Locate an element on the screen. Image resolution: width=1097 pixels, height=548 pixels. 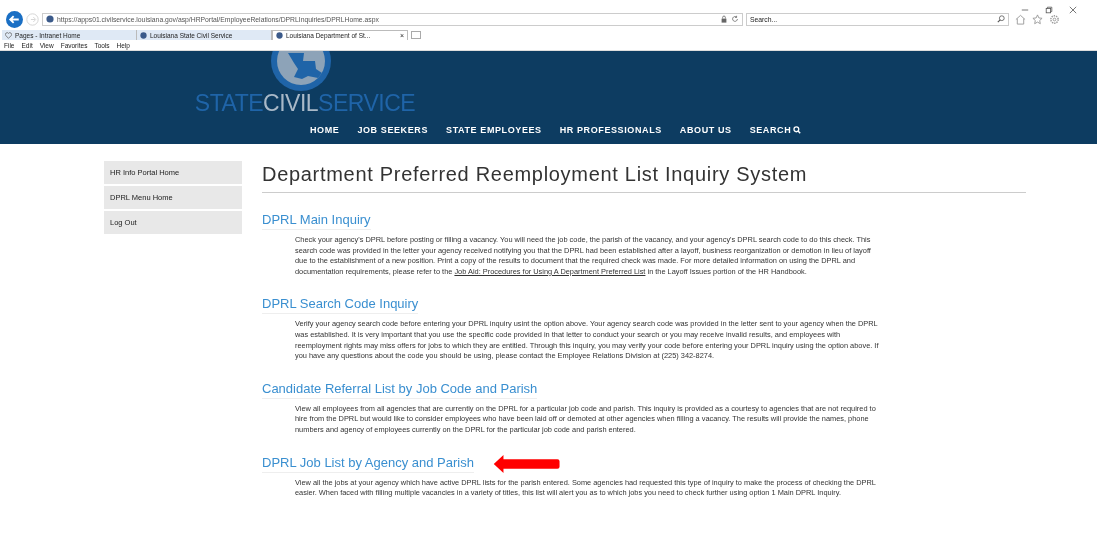
heart-icon is located at coordinates (8, 35).